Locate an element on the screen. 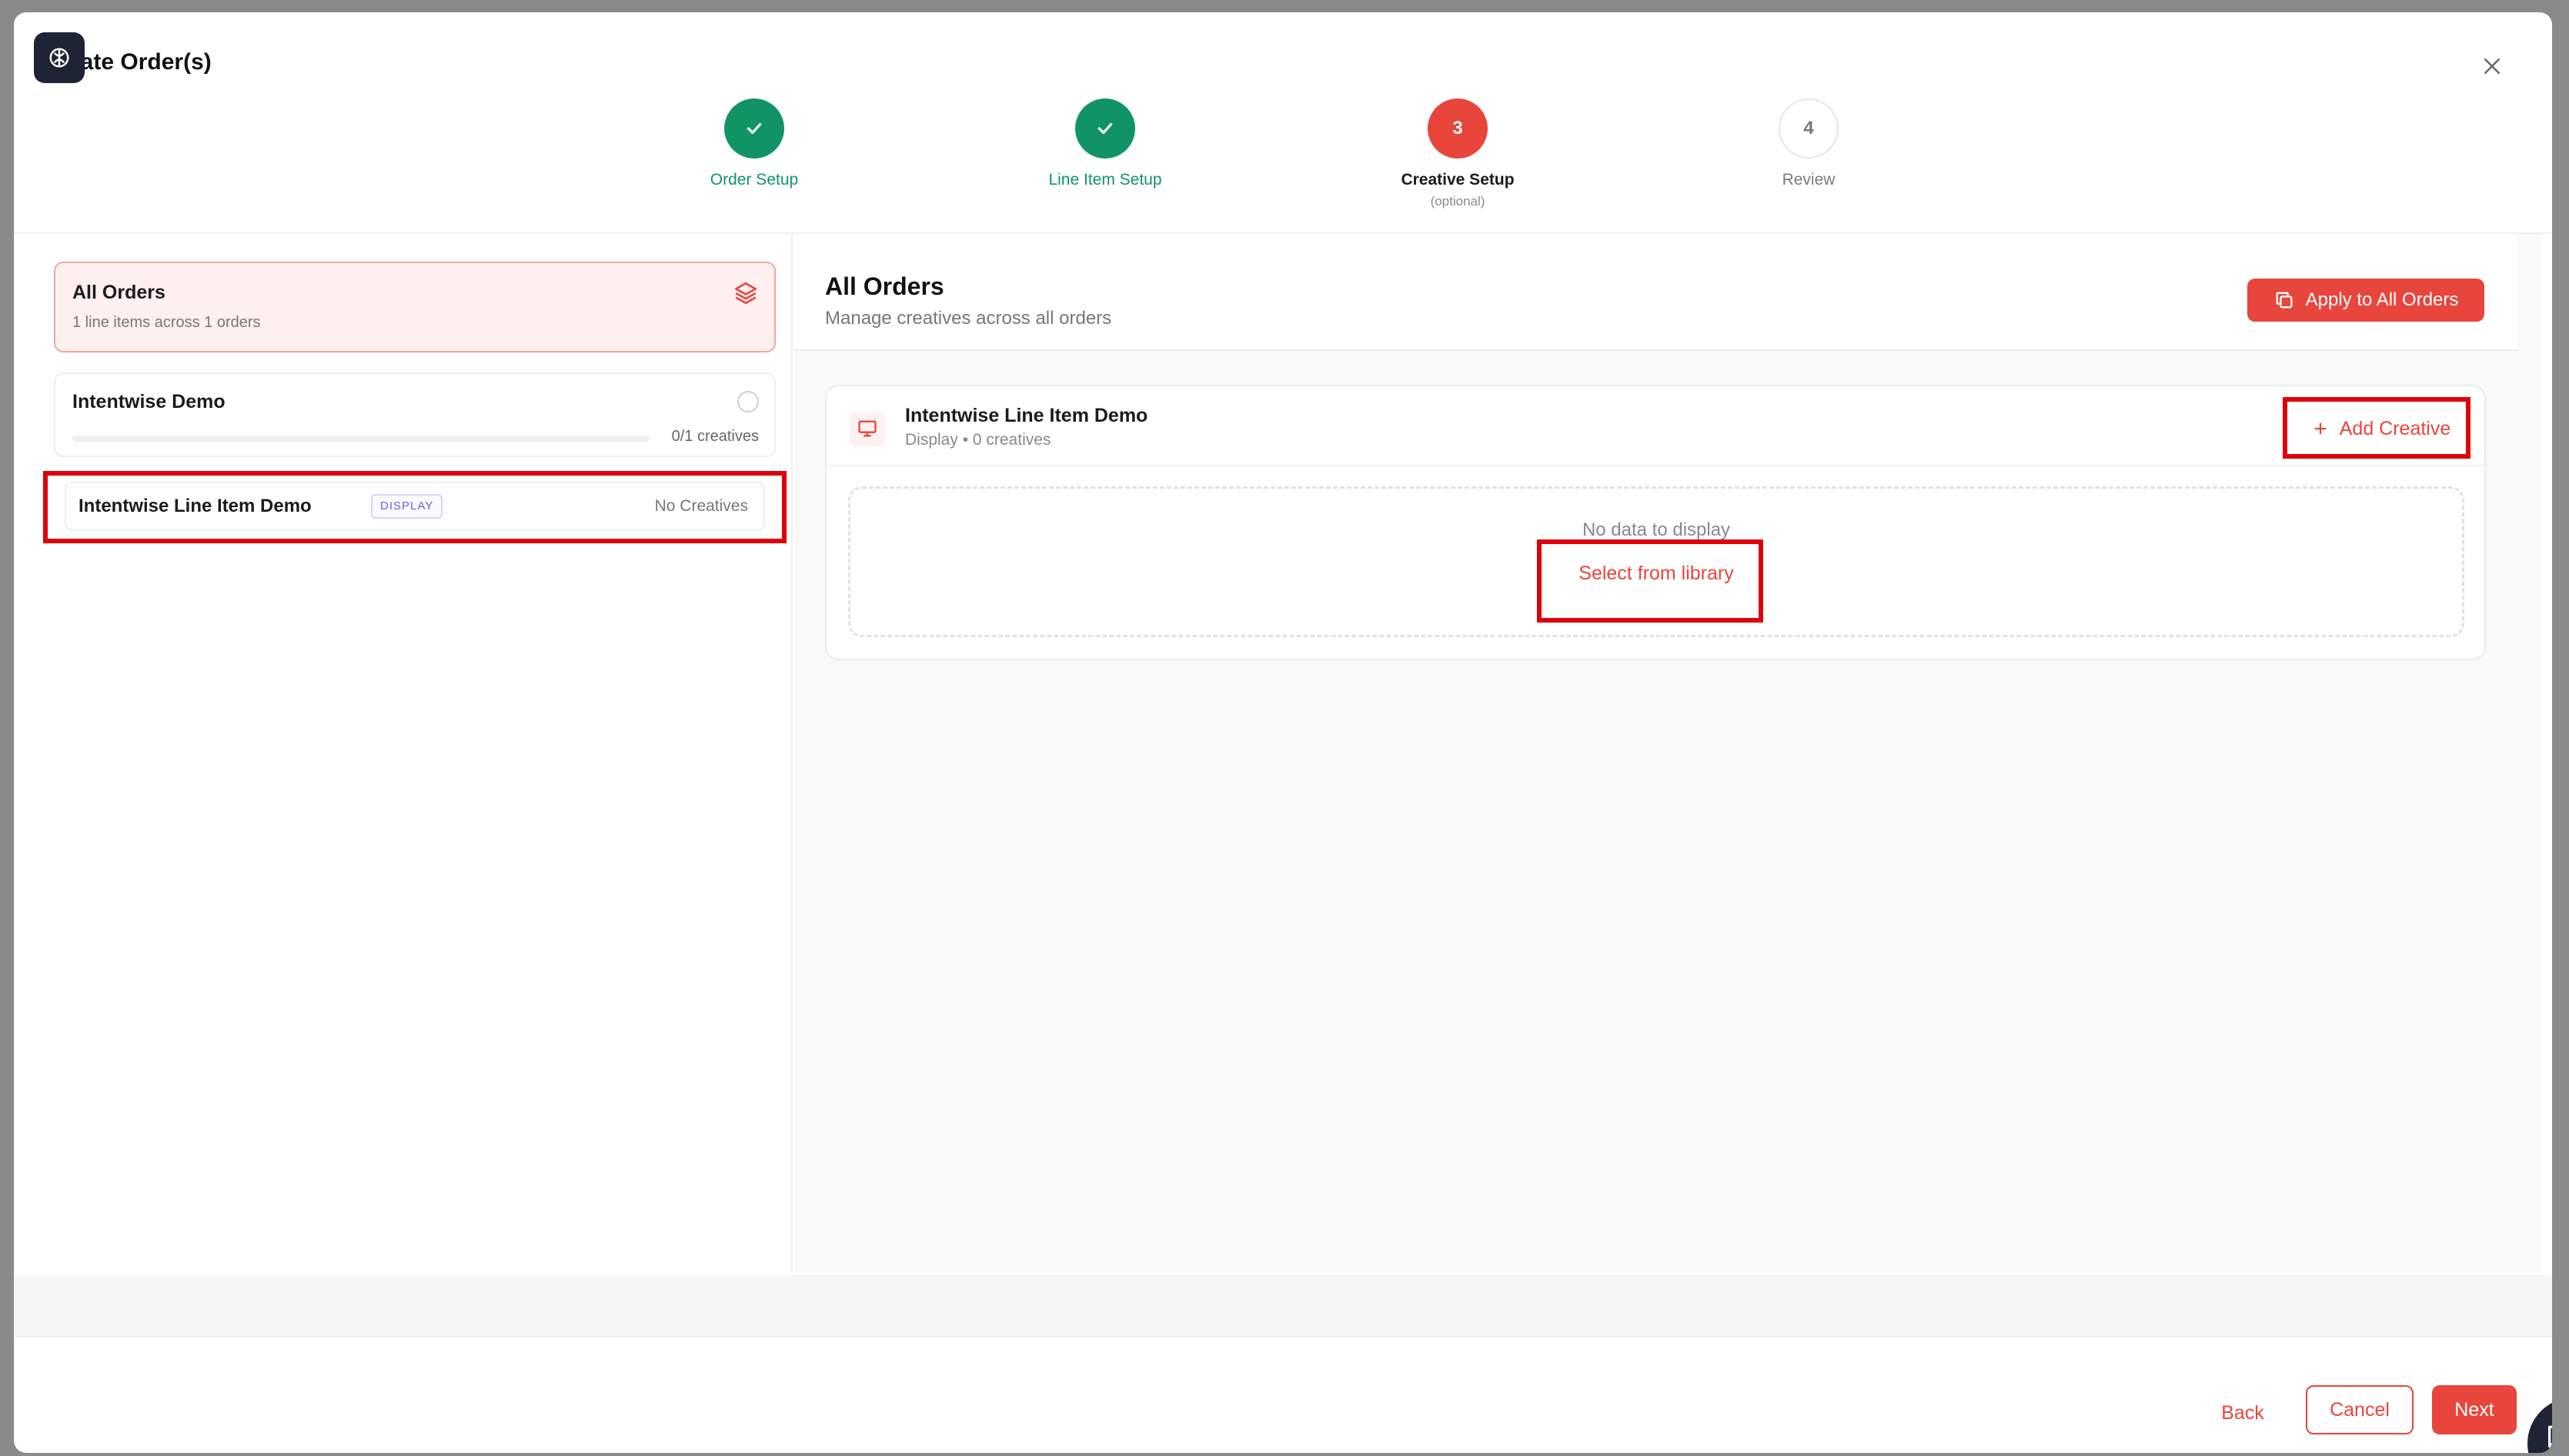  app-logo is located at coordinates (59, 58).